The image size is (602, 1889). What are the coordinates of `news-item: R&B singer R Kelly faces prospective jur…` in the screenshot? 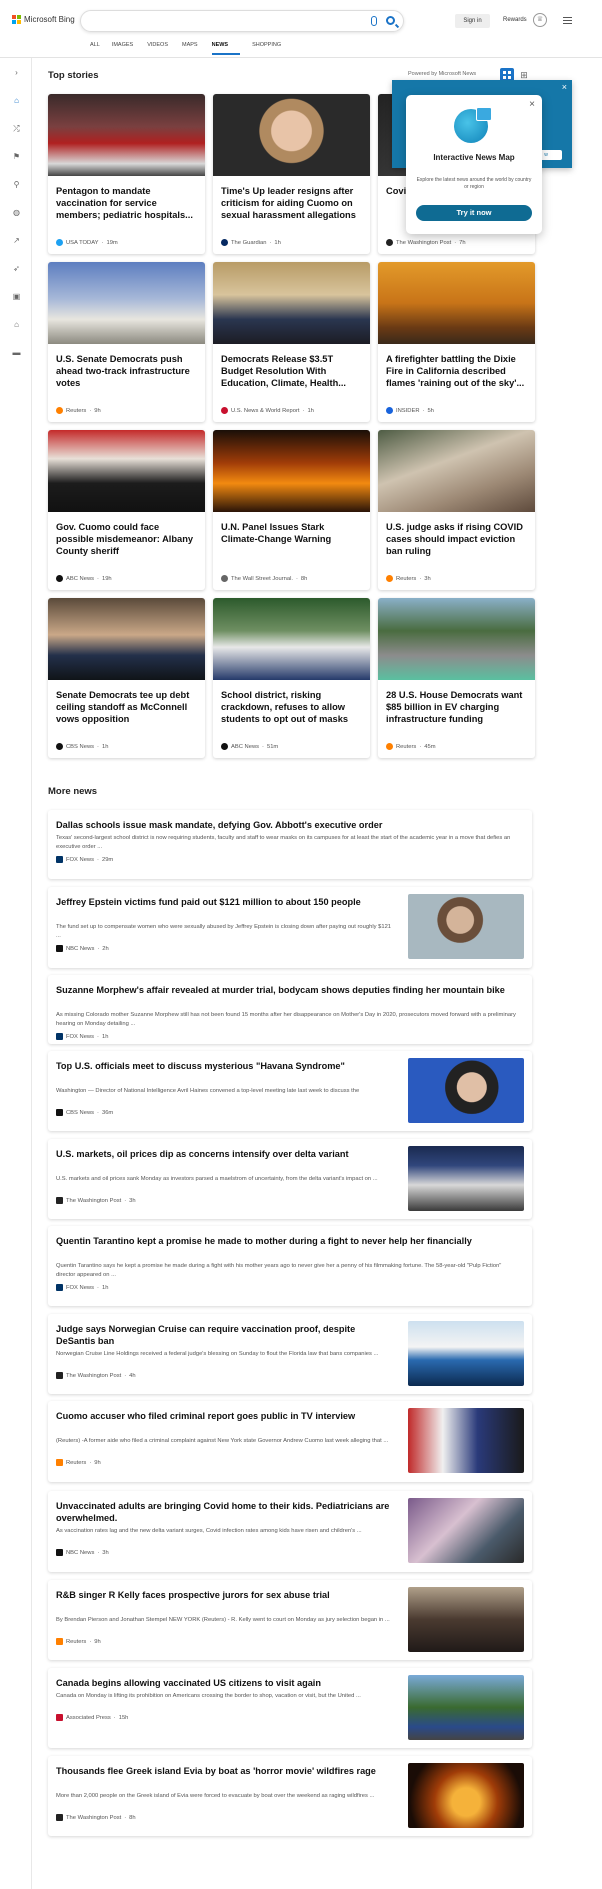 It's located at (290, 1620).